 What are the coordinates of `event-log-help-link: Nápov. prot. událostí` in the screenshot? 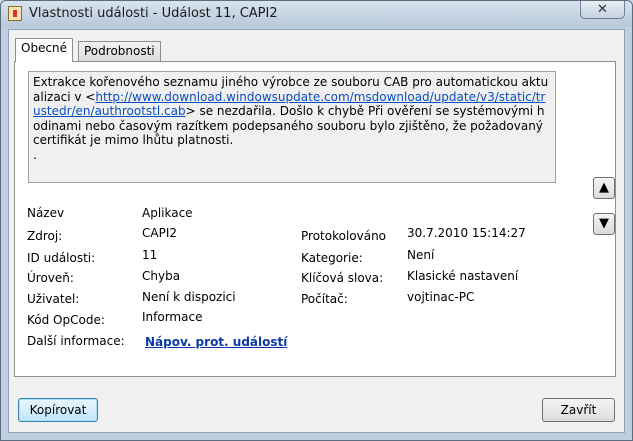 It's located at (216, 342).